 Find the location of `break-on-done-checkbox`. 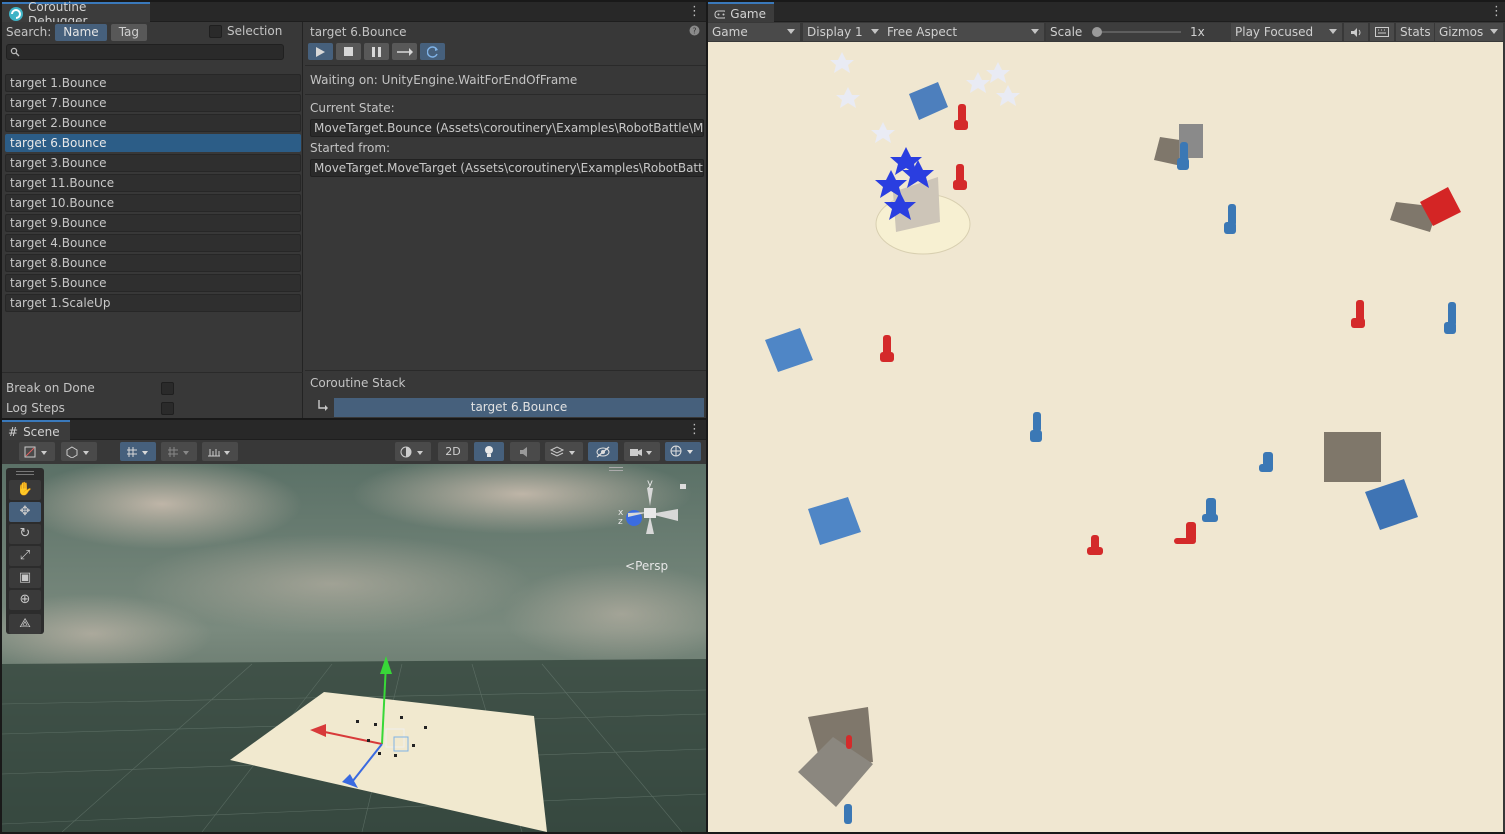

break-on-done-checkbox is located at coordinates (167, 388).